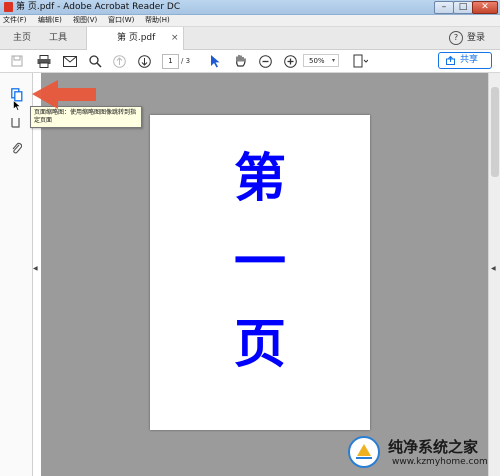 The width and height of the screenshot is (500, 476). What do you see at coordinates (121, 20) in the screenshot?
I see `menu-window: 窗口(W)` at bounding box center [121, 20].